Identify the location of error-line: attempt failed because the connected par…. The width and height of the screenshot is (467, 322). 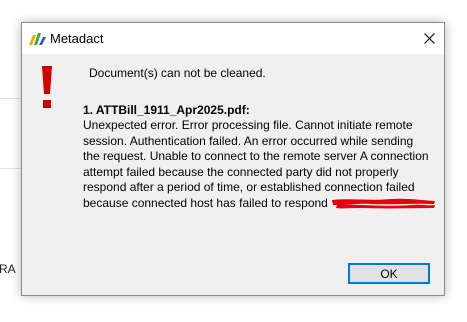
(241, 171).